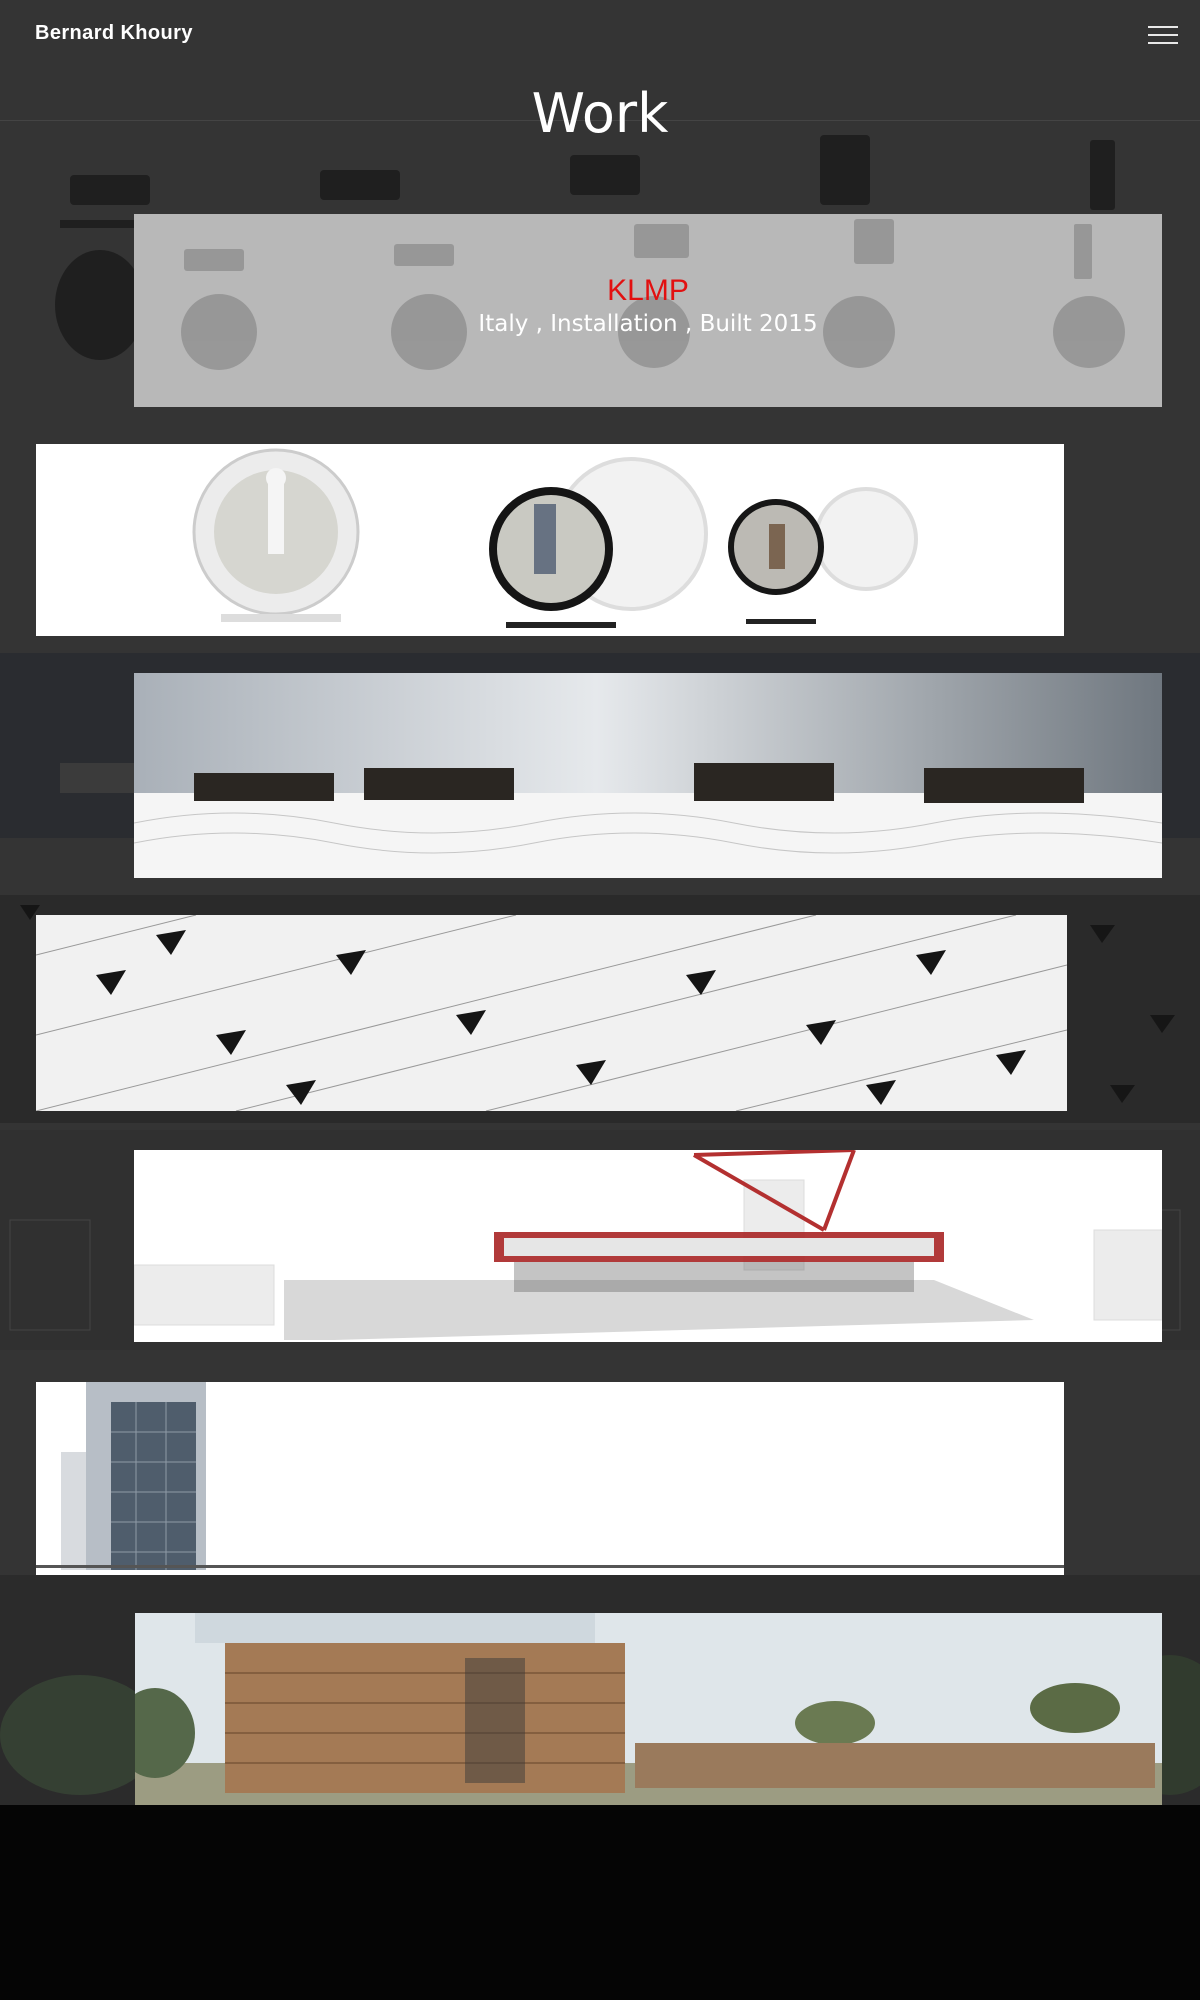 This screenshot has height=2000, width=1200. I want to click on project-card-klmp: KLMP Italy , Installation , Built 2015, so click(648, 310).